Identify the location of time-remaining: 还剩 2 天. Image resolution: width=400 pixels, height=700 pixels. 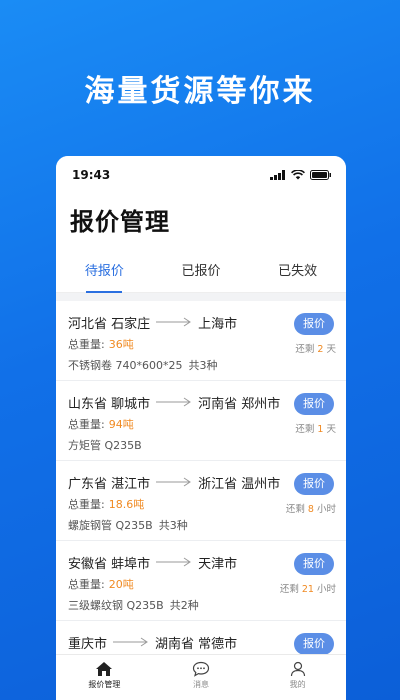
(315, 348).